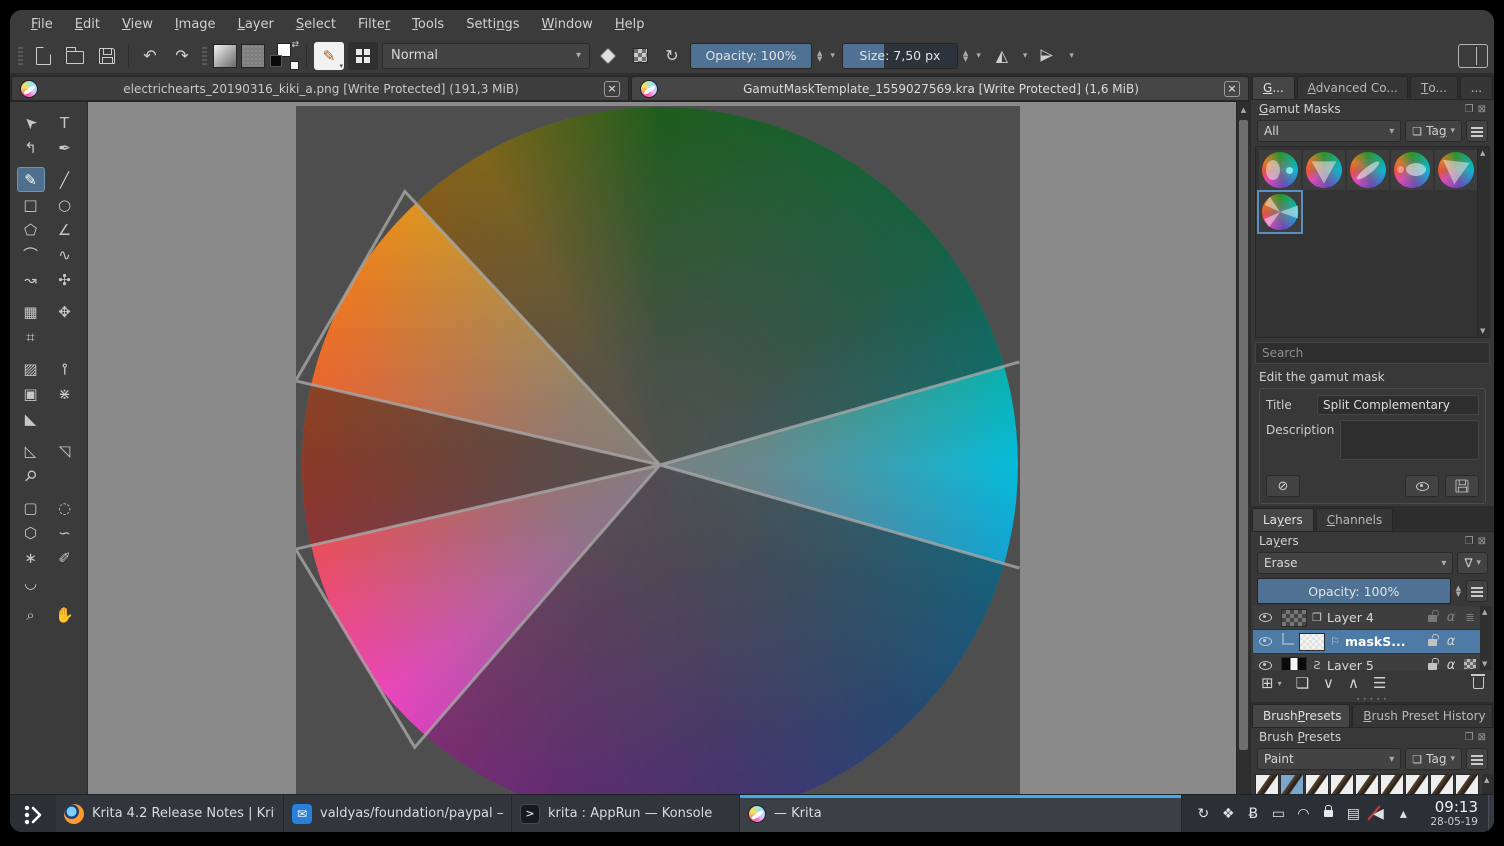  What do you see at coordinates (608, 56) in the screenshot?
I see `eraser-mode-button` at bounding box center [608, 56].